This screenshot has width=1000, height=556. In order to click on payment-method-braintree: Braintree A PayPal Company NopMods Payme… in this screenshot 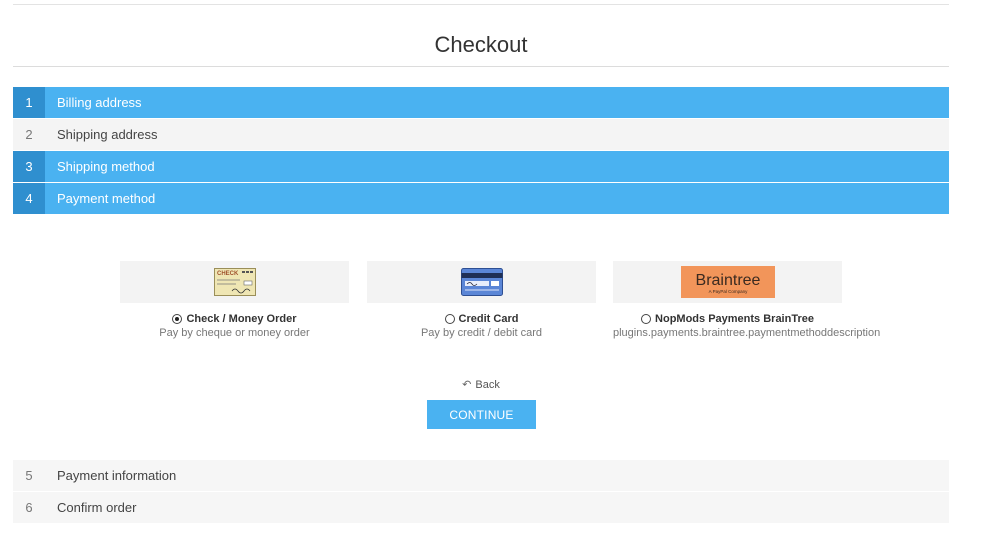, I will do `click(747, 300)`.